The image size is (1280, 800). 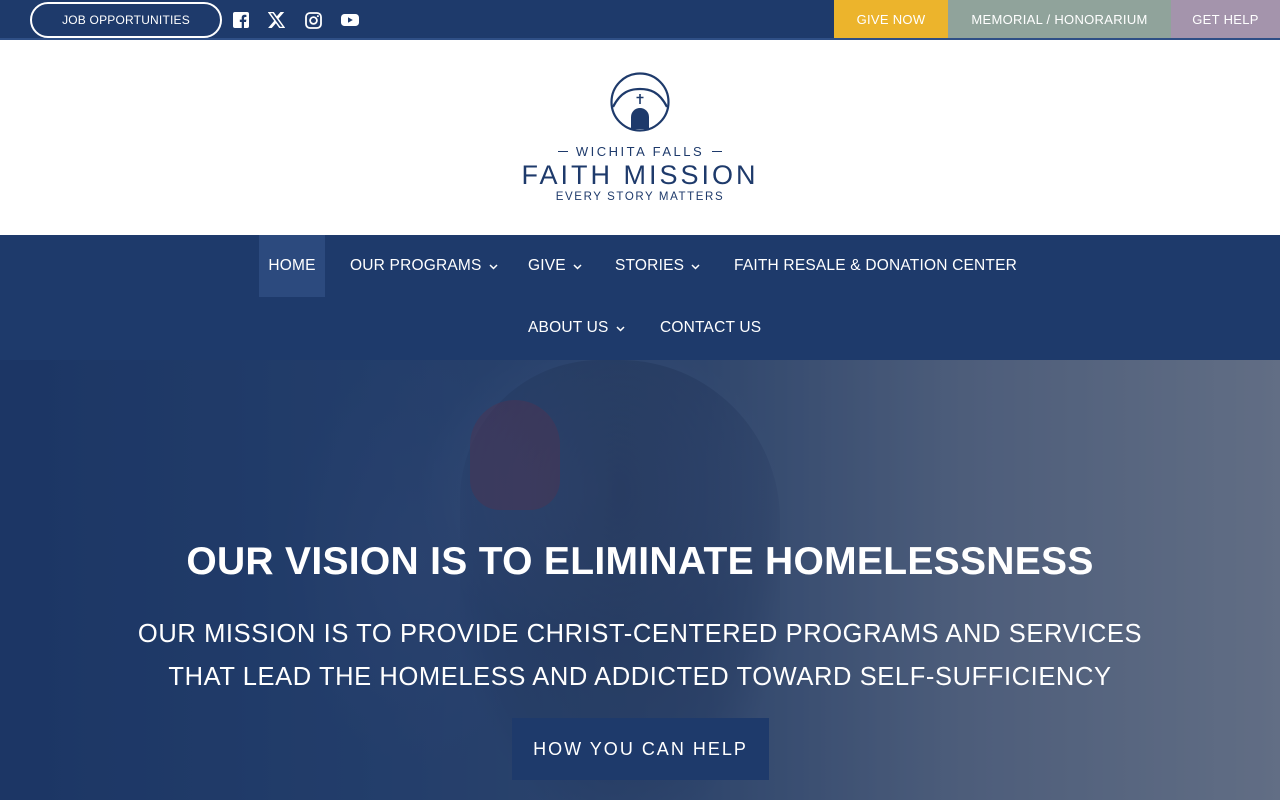 What do you see at coordinates (241, 20) in the screenshot?
I see `facebook-icon` at bounding box center [241, 20].